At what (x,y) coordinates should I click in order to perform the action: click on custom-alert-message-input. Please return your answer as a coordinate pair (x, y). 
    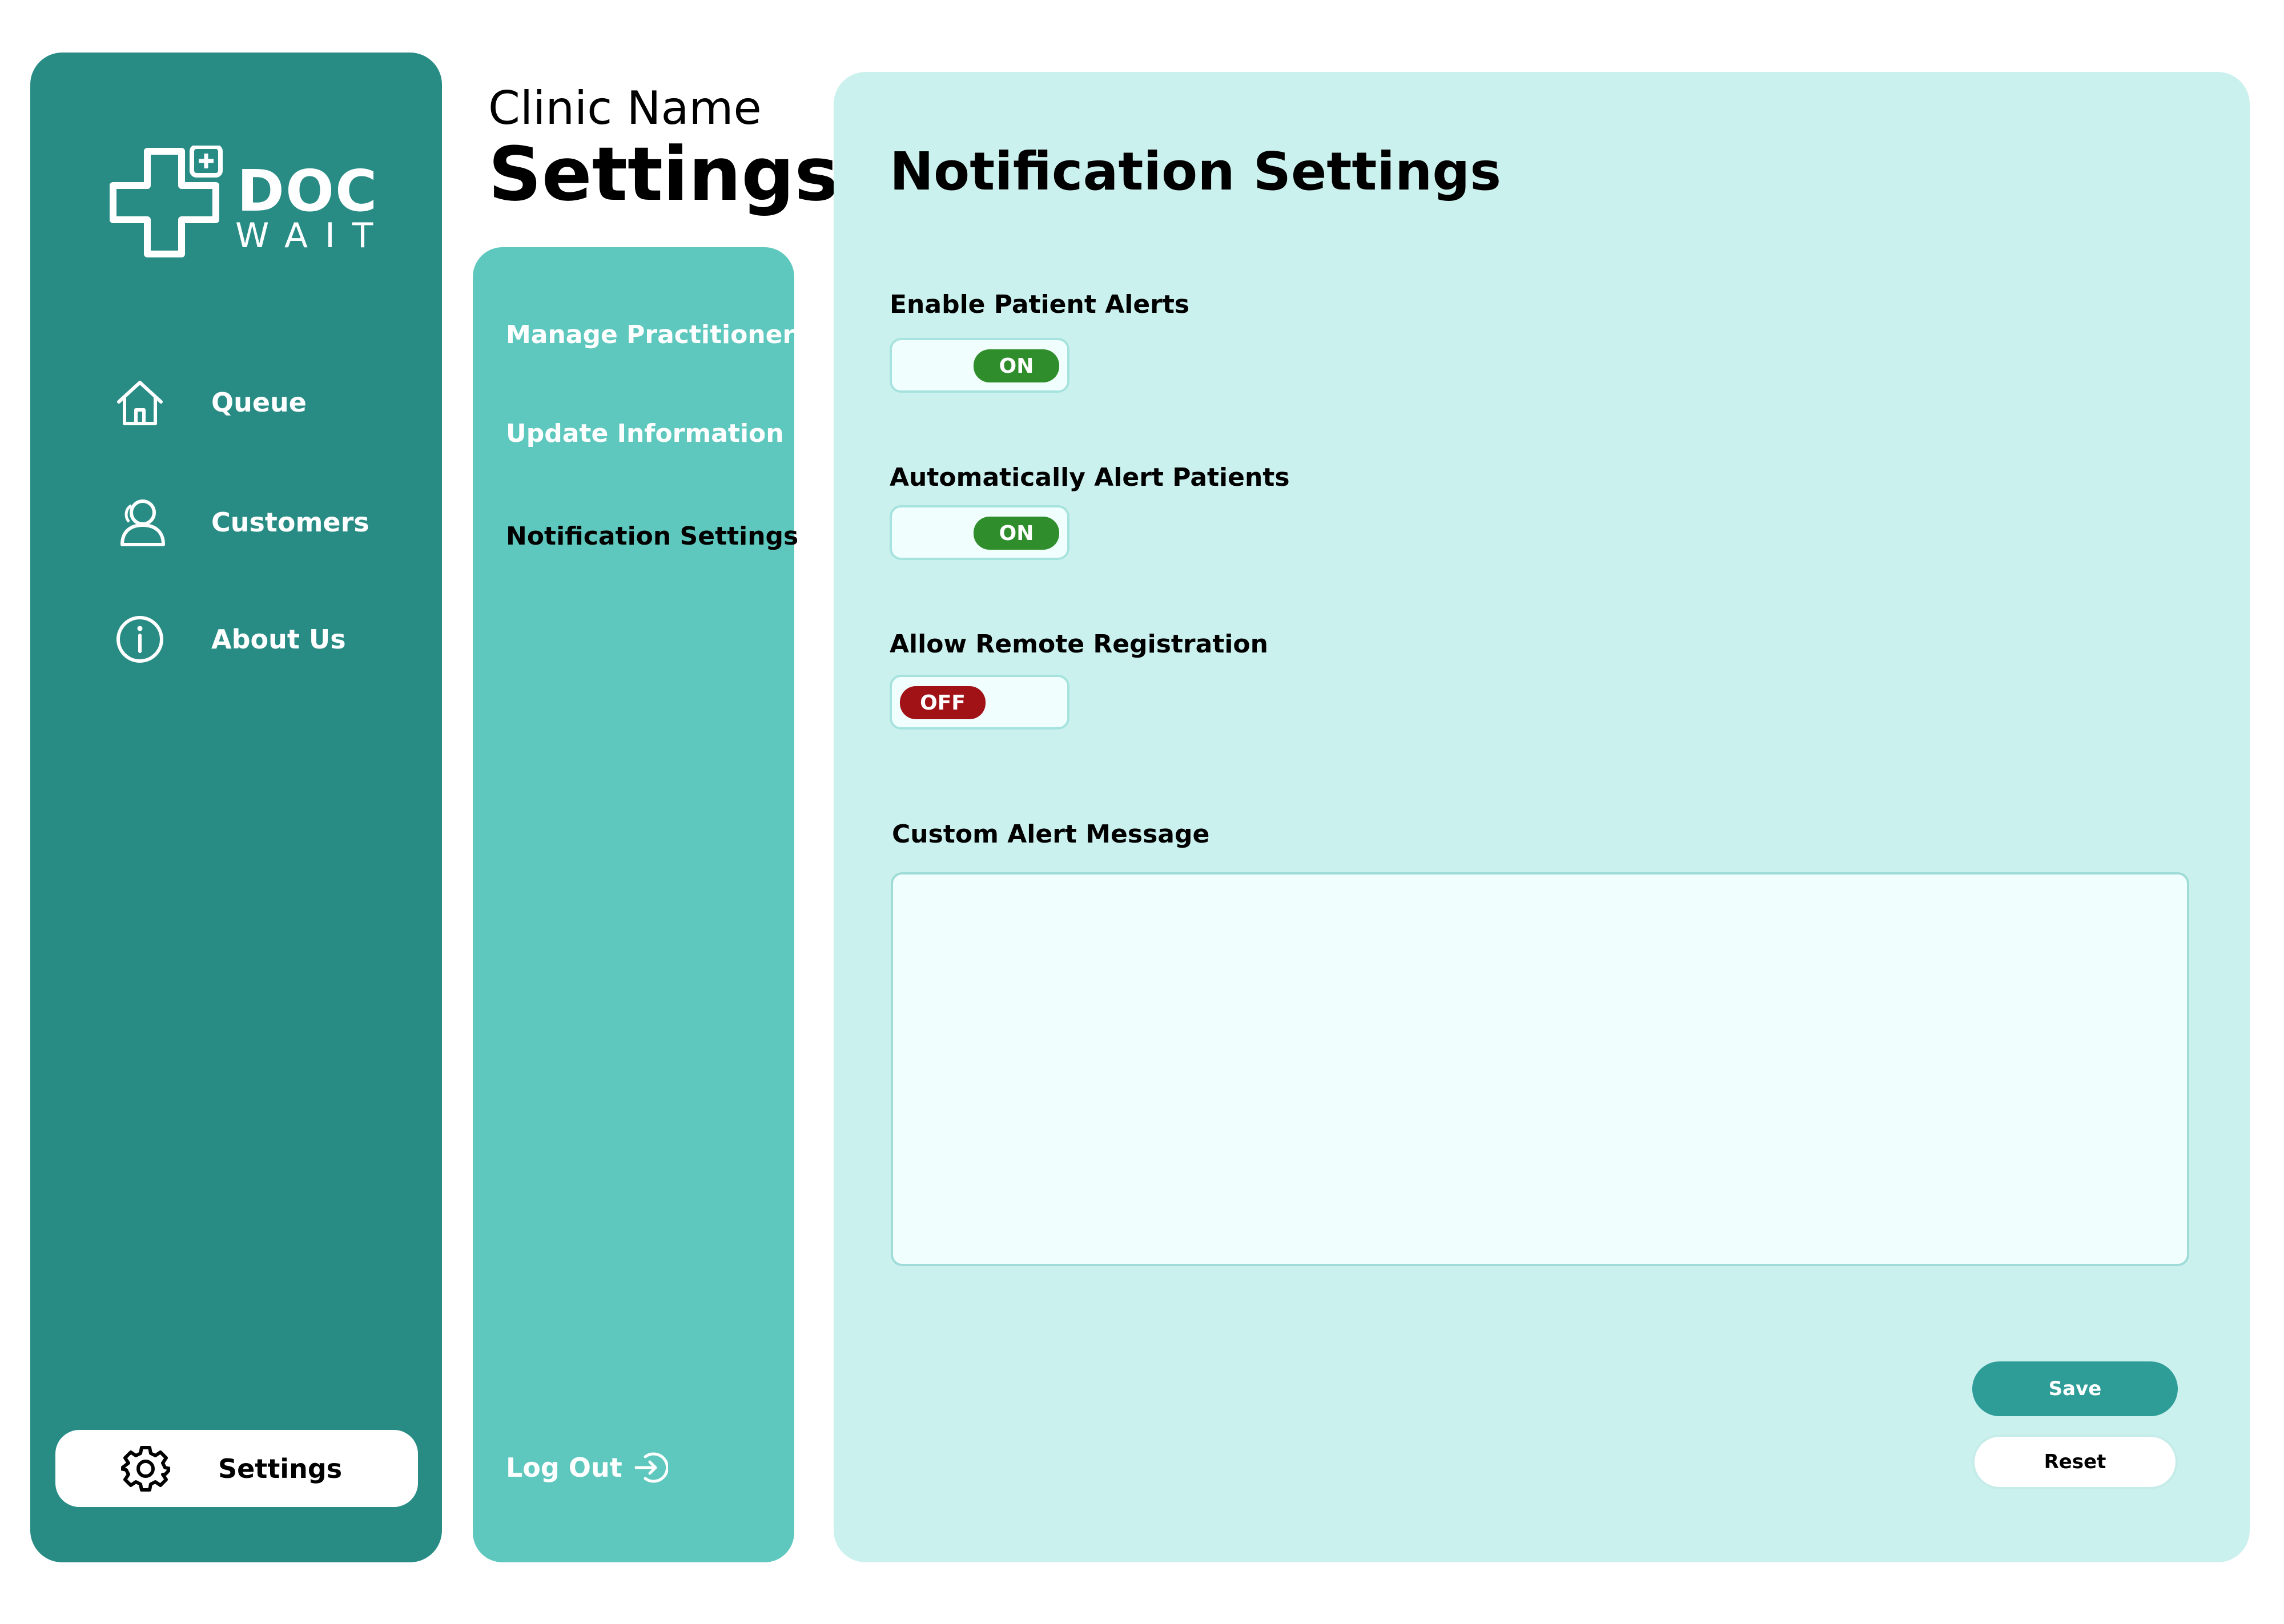
    Looking at the image, I should click on (1540, 1069).